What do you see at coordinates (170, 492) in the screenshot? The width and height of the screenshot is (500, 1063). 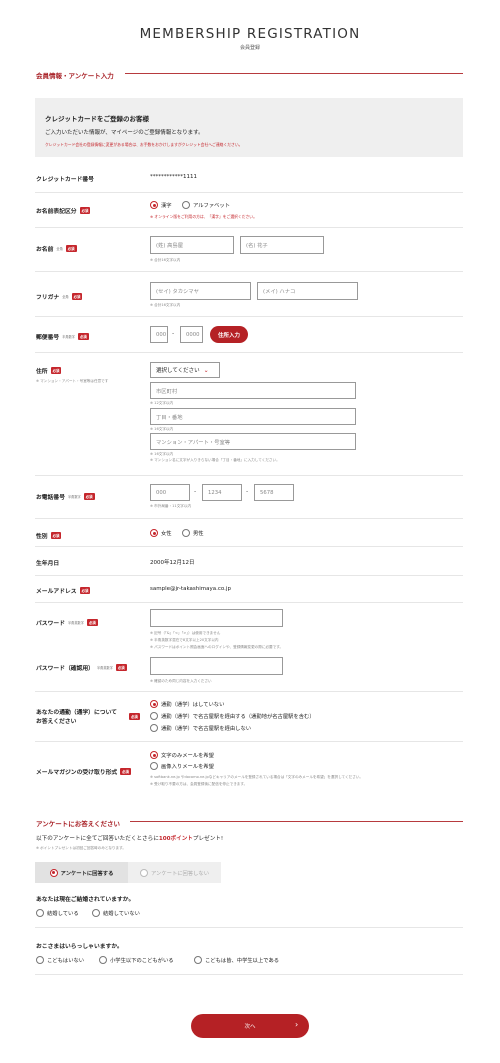 I see `phone-1-input: 000` at bounding box center [170, 492].